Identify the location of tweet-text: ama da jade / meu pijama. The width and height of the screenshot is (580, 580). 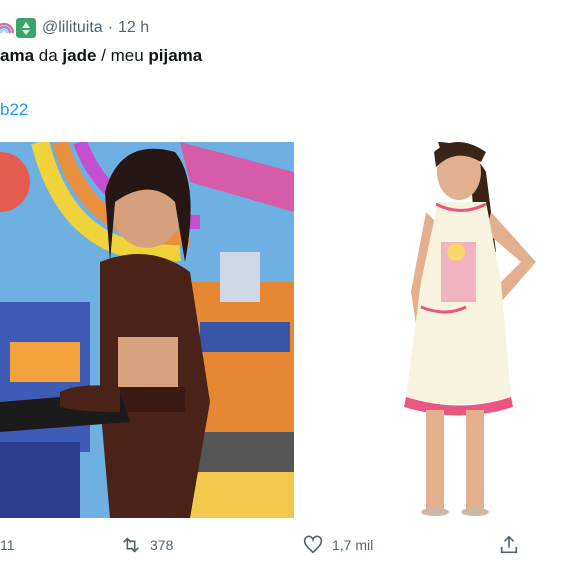
(101, 56).